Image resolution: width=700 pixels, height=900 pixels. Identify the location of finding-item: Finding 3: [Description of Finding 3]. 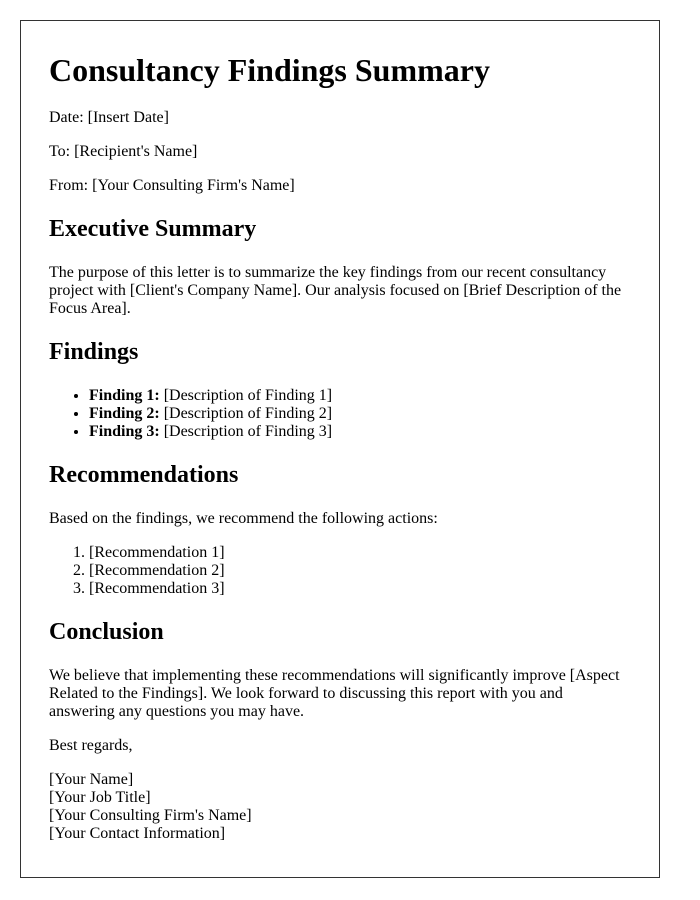
(360, 432).